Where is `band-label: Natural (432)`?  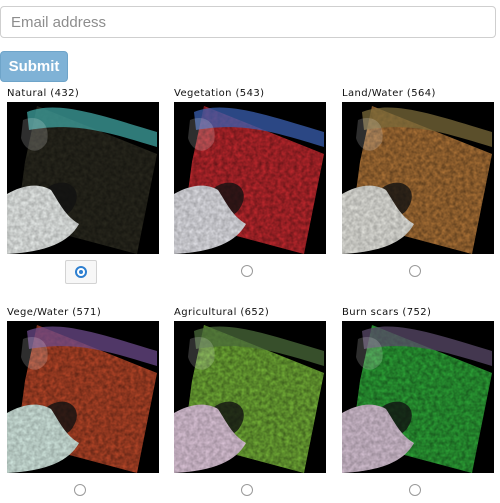 band-label: Natural (432) is located at coordinates (43, 93).